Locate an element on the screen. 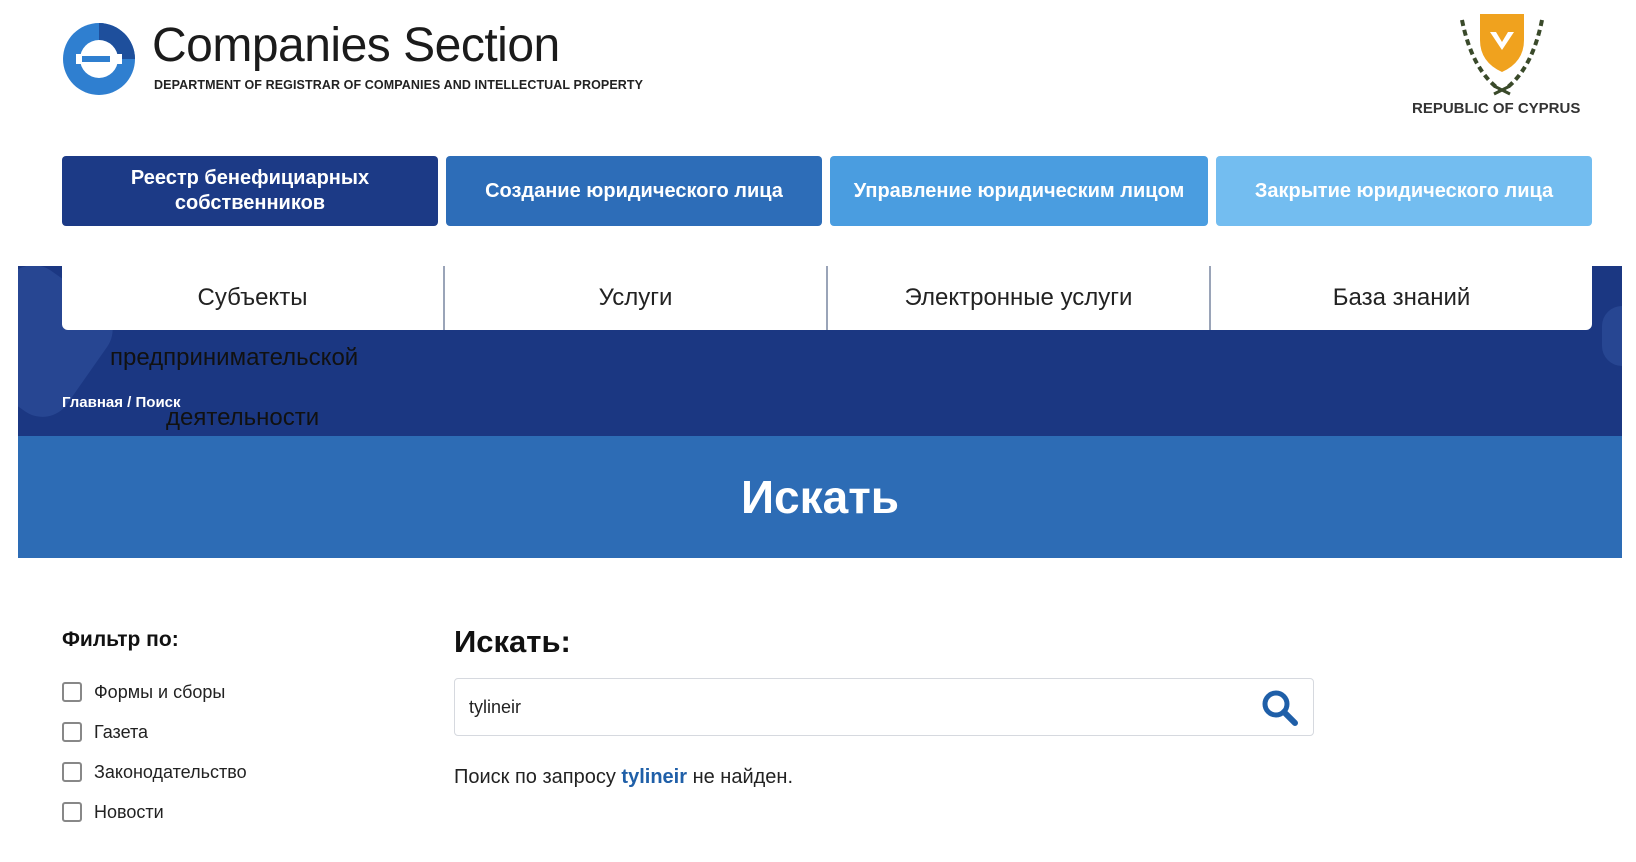 This screenshot has height=862, width=1636. band-decoration-right is located at coordinates (1612, 336).